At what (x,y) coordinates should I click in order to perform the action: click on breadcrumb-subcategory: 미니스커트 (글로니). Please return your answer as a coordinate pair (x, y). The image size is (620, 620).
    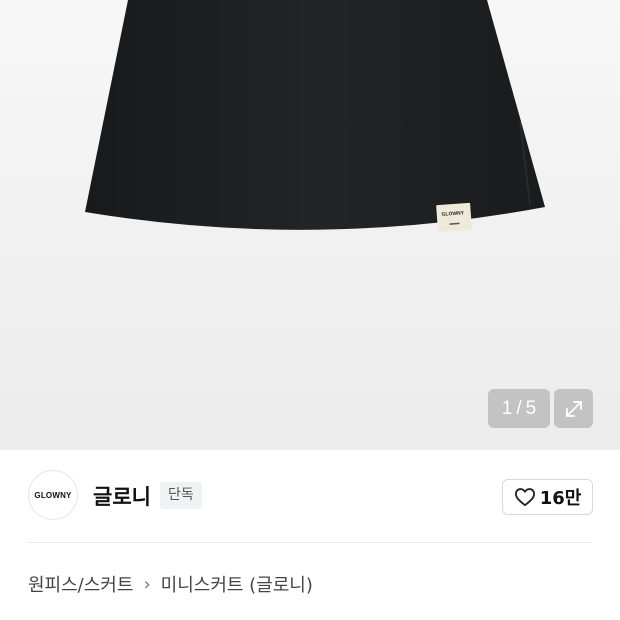
    Looking at the image, I should click on (237, 584).